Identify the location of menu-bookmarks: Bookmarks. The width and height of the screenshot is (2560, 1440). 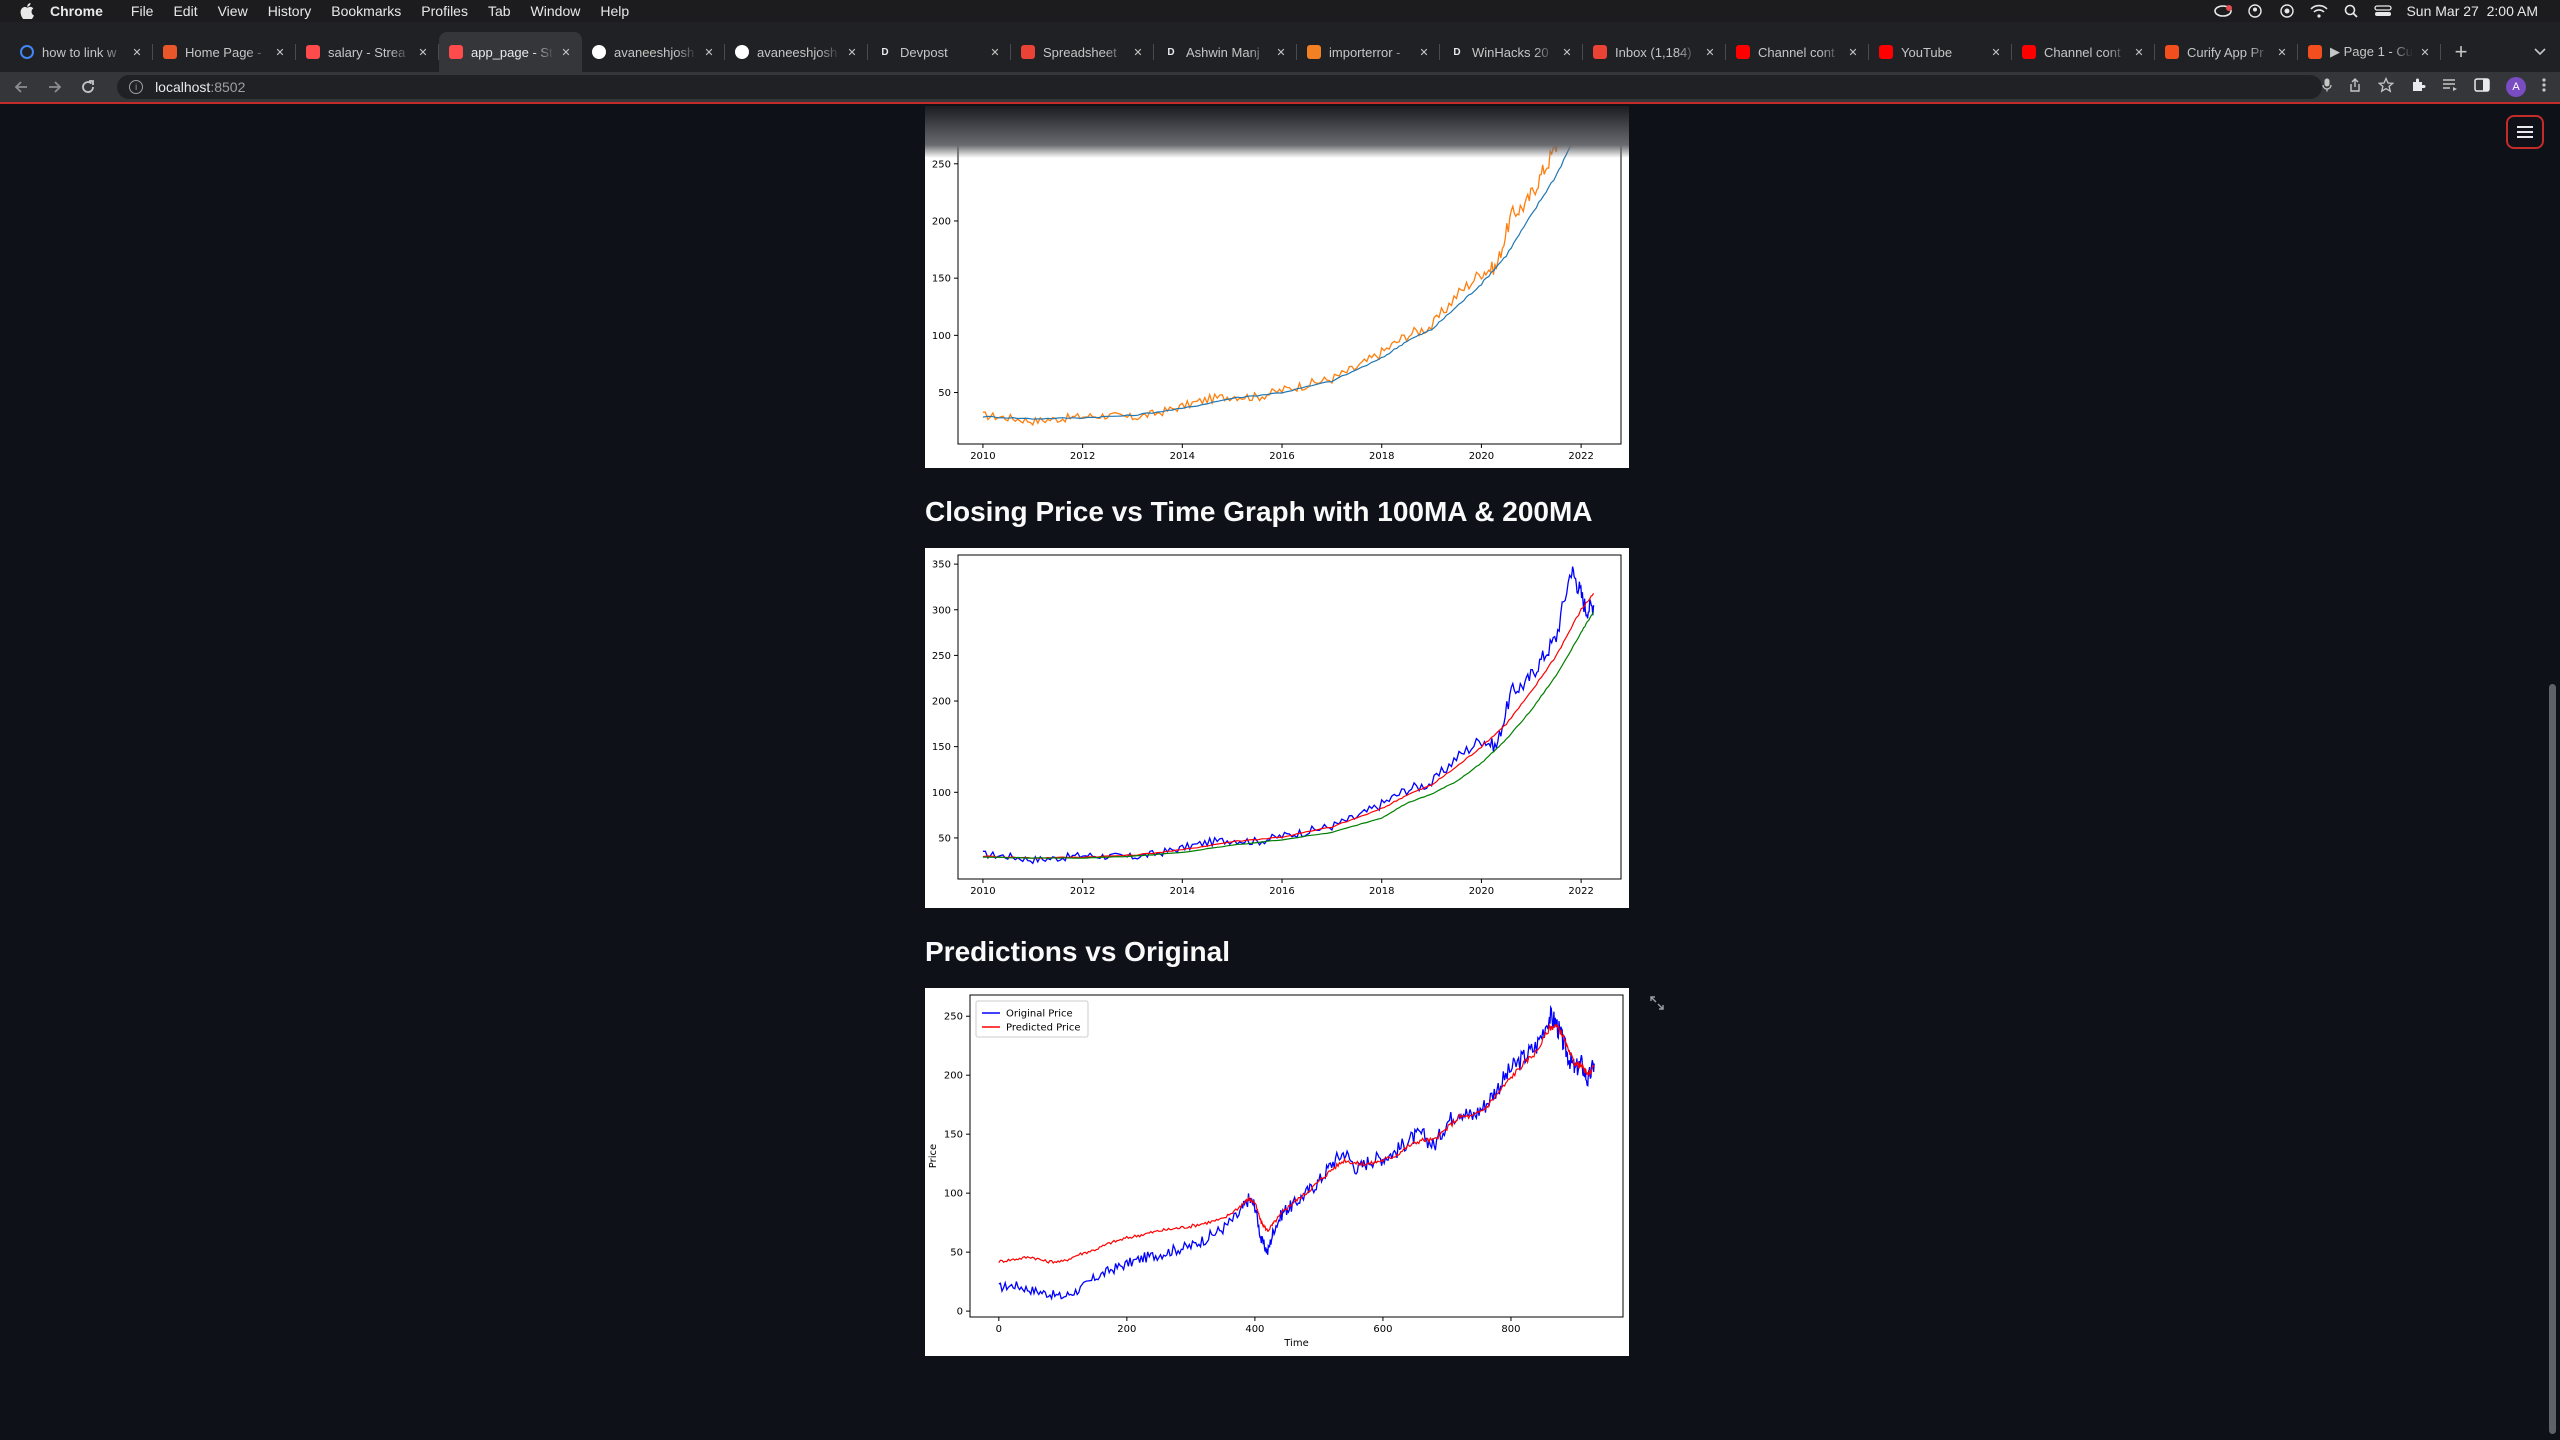
(366, 11).